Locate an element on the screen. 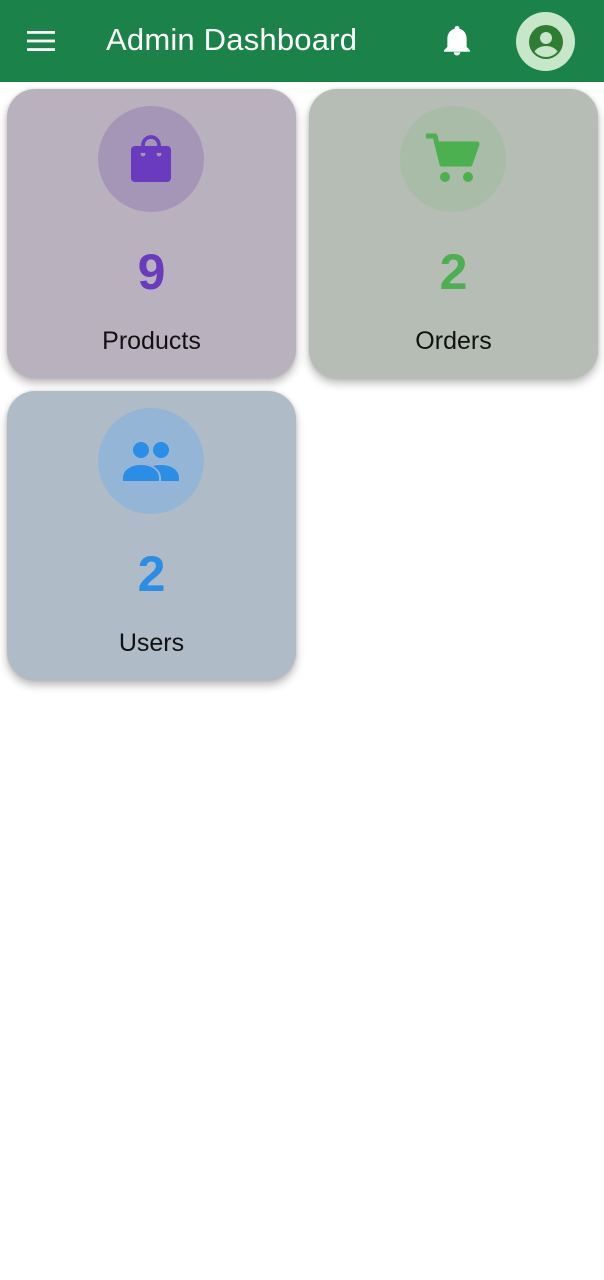  app-bar: Admin Dashboard is located at coordinates (302, 41).